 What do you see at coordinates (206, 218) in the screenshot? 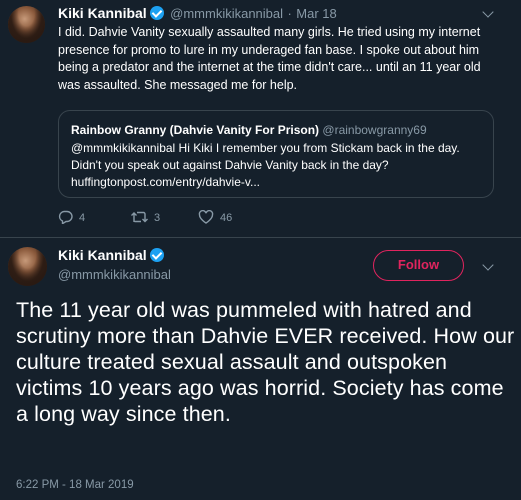
I see `like-icon` at bounding box center [206, 218].